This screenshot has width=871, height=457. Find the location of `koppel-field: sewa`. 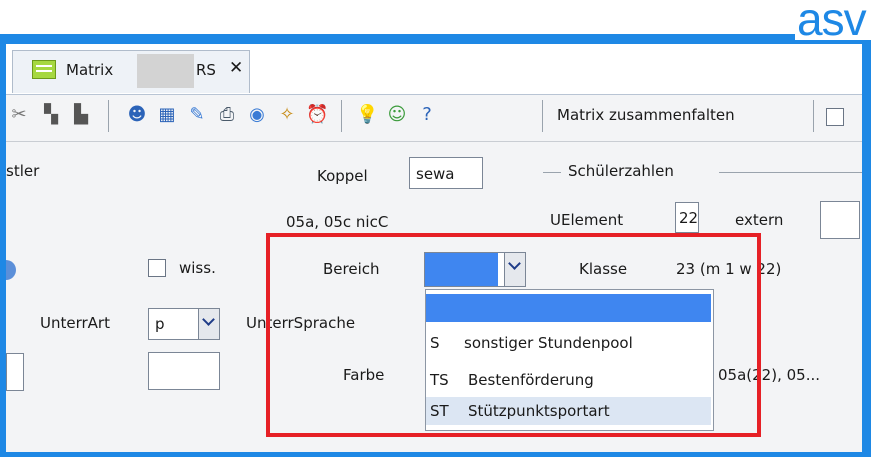

koppel-field: sewa is located at coordinates (446, 173).